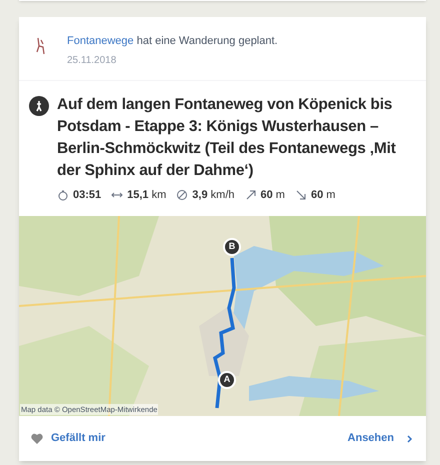 Image resolution: width=440 pixels, height=465 pixels. What do you see at coordinates (172, 41) in the screenshot?
I see `post-text: Fontanewege hat eine Wanderung geplant.` at bounding box center [172, 41].